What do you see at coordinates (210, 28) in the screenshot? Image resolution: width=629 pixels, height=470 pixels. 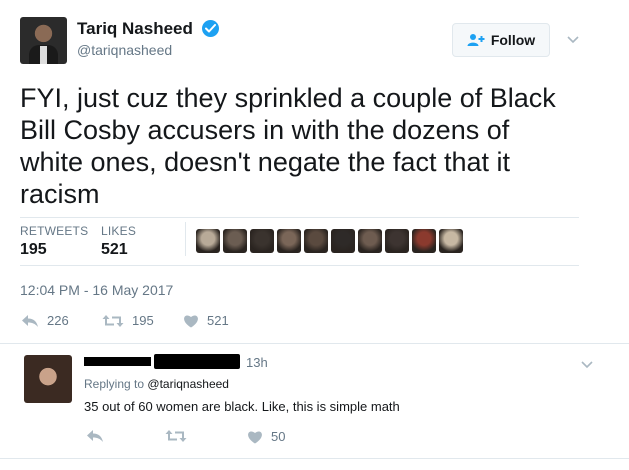 I see `verified-badge-icon` at bounding box center [210, 28].